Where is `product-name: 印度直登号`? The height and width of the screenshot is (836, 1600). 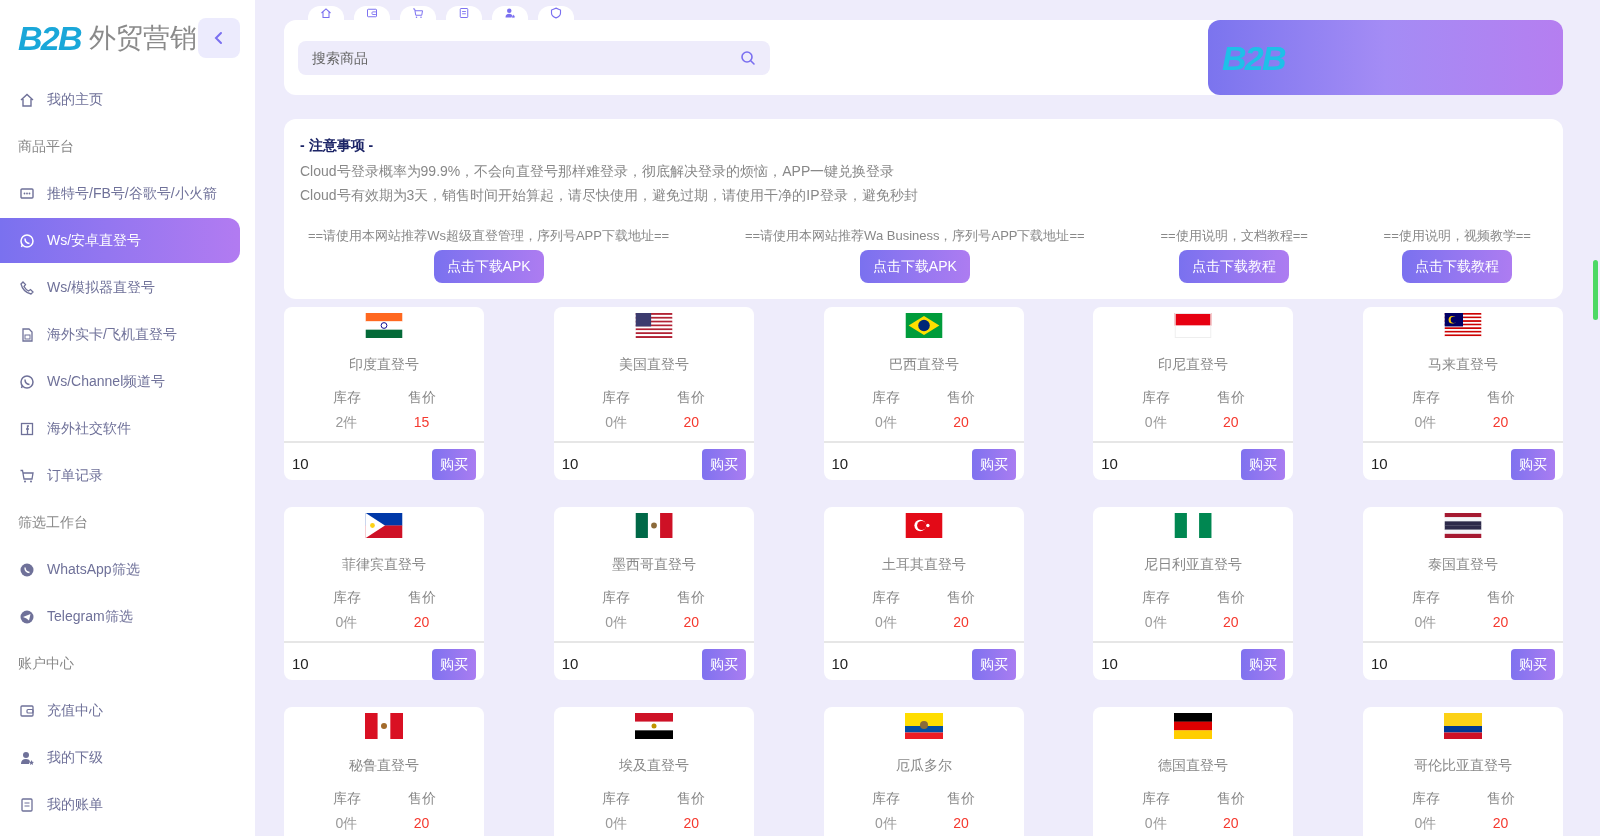
product-name: 印度直登号 is located at coordinates (384, 364).